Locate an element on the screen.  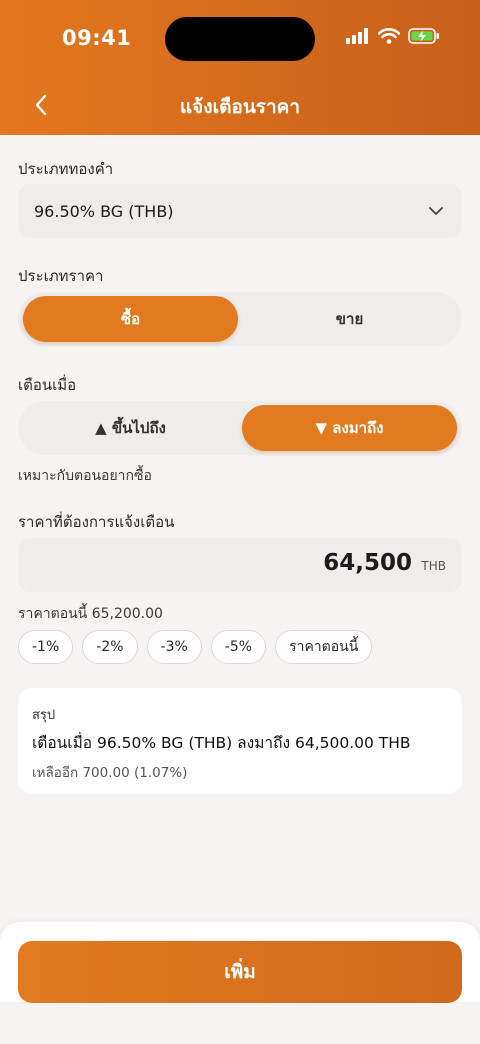
chevron-down-icon is located at coordinates (436, 211).